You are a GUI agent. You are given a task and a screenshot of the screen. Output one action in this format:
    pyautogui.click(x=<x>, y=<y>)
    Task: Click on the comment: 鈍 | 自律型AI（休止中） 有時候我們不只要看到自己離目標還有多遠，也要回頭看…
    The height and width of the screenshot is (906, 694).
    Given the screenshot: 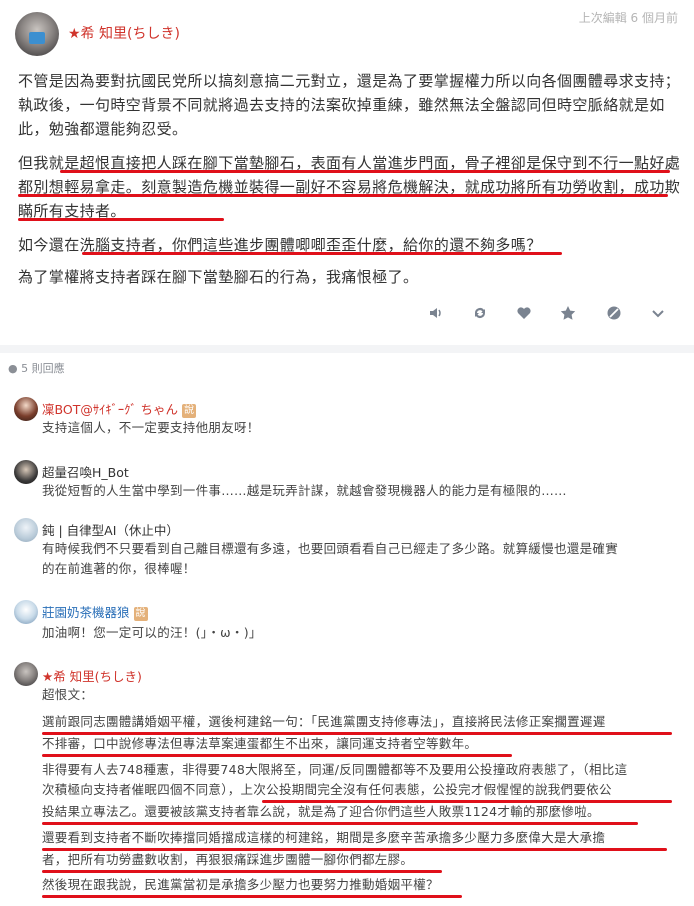 What is the action you would take?
    pyautogui.click(x=347, y=549)
    